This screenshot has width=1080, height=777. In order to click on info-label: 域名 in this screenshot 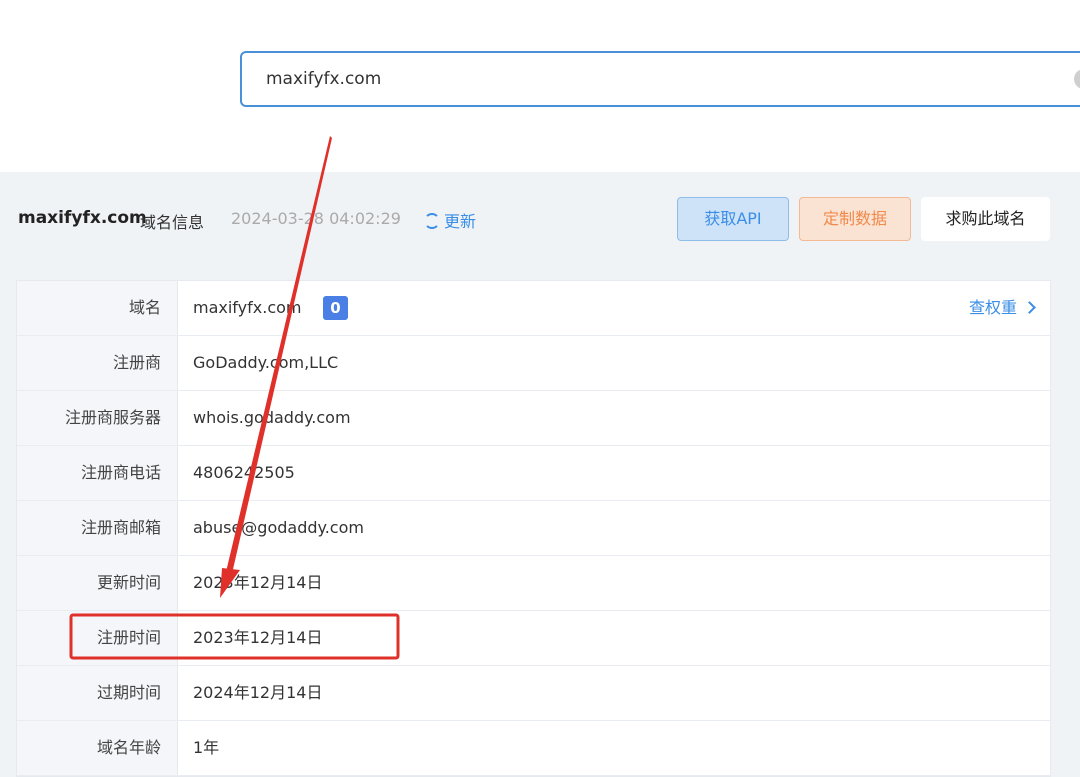, I will do `click(97, 308)`.